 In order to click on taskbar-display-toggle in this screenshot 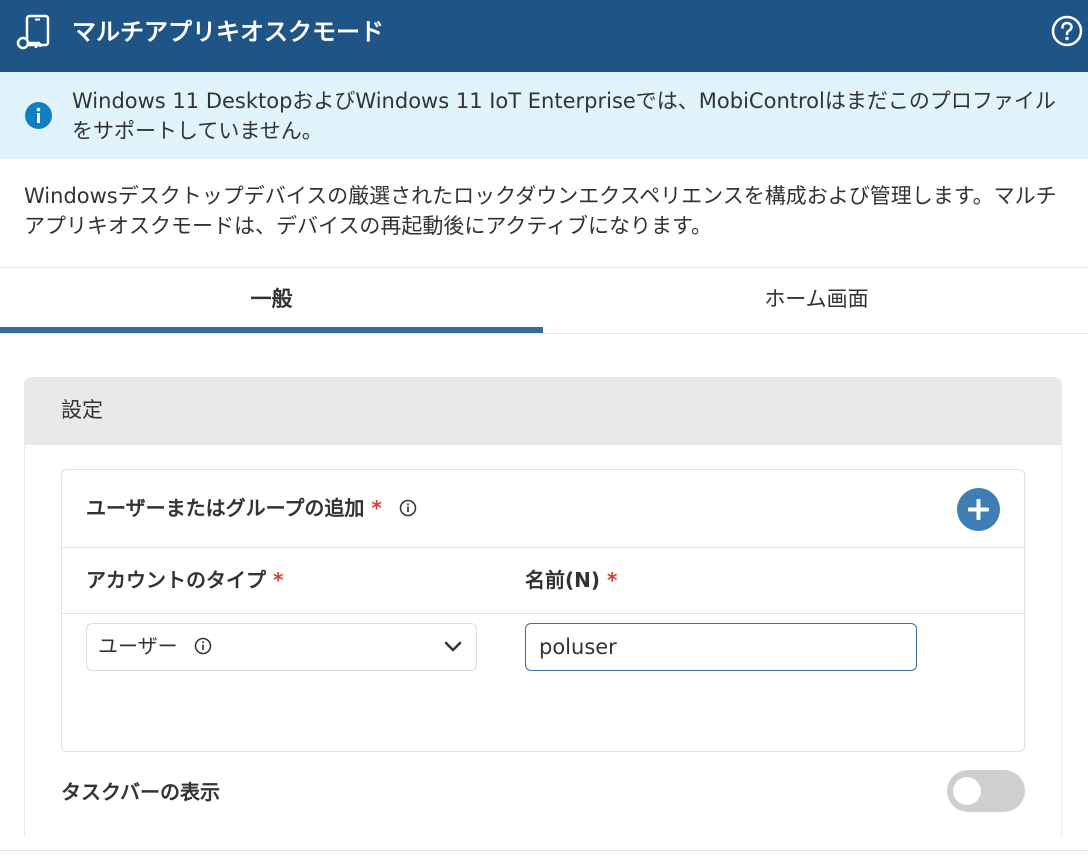, I will do `click(986, 791)`.